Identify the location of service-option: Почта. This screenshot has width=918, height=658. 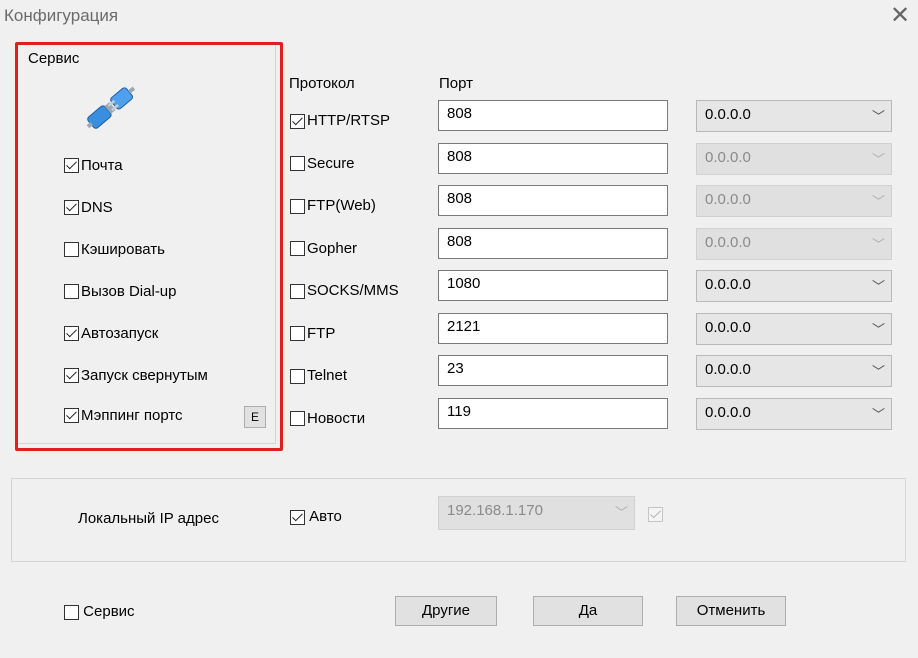
(93, 165).